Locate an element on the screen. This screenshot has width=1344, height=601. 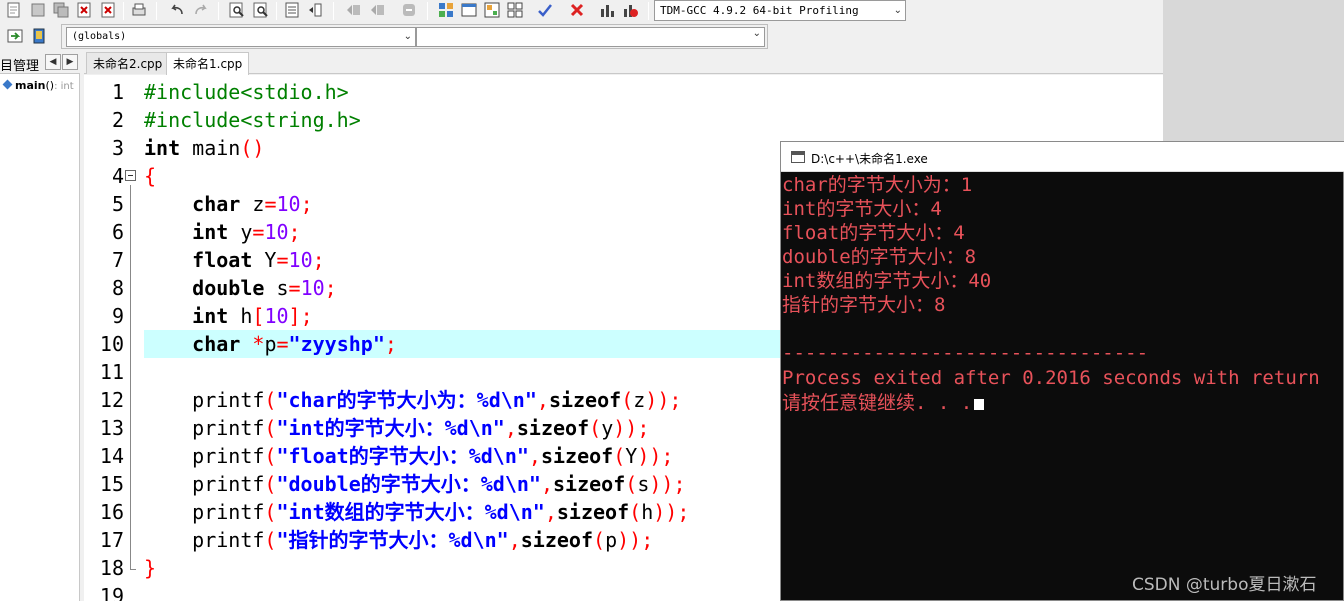
class-browser-icon is located at coordinates (39, 36).